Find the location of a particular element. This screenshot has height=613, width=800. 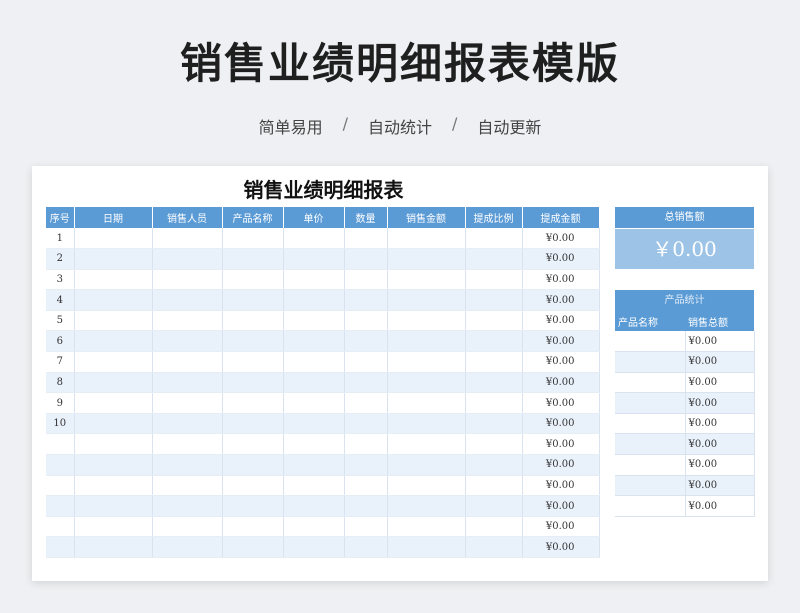

row-index-cell: 2 is located at coordinates (60, 259).